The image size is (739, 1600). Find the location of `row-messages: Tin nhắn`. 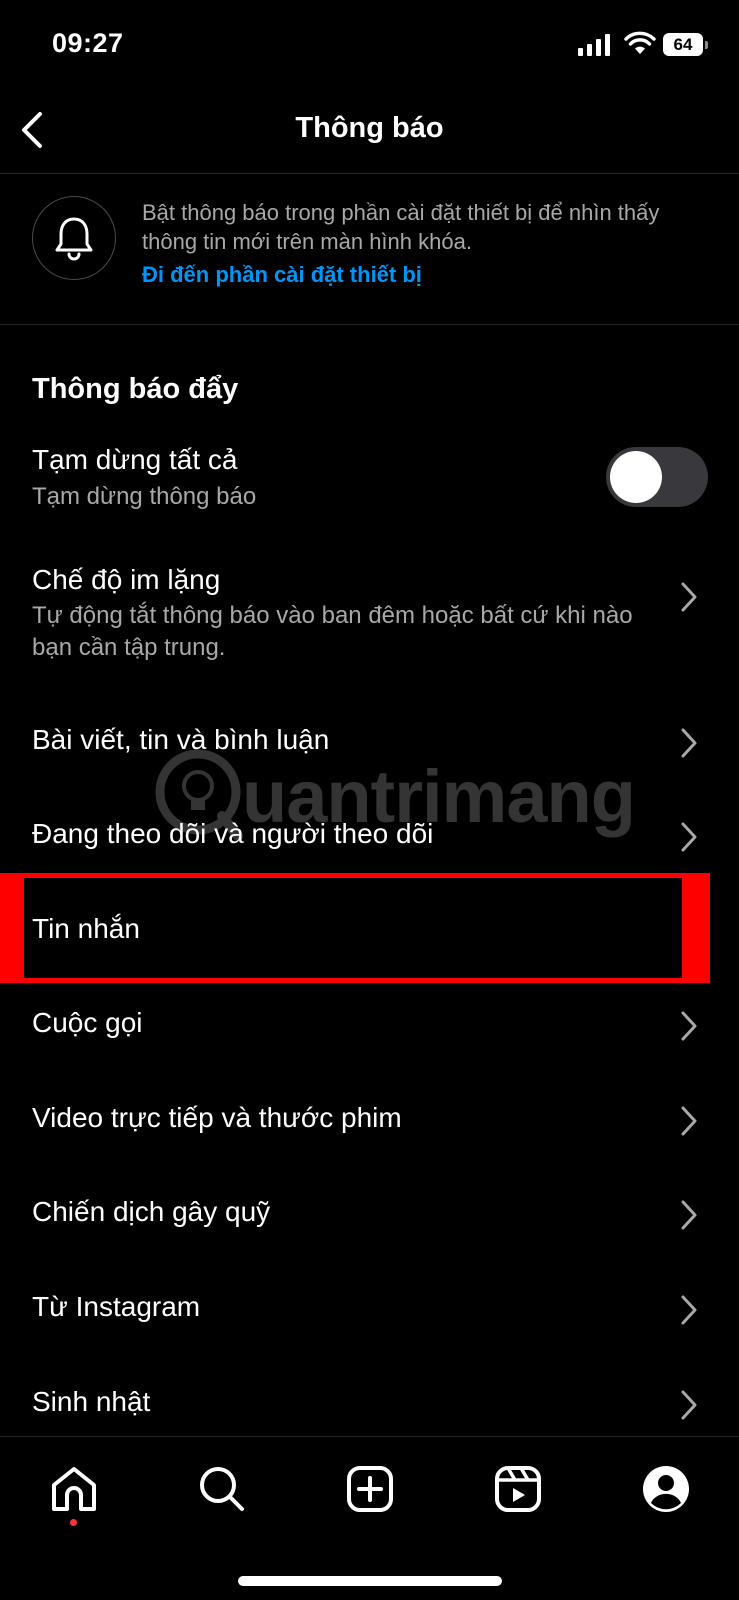

row-messages: Tin nhắn is located at coordinates (86, 929).